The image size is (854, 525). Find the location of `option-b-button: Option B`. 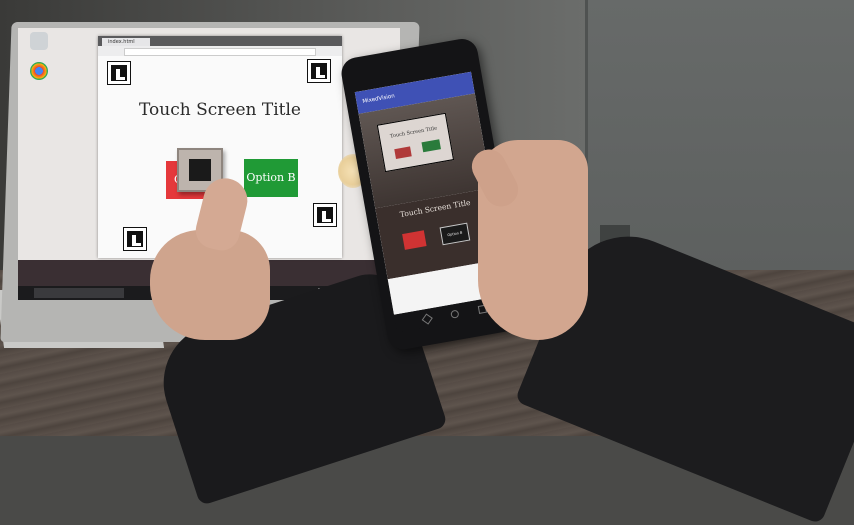

option-b-button: Option B is located at coordinates (271, 178).